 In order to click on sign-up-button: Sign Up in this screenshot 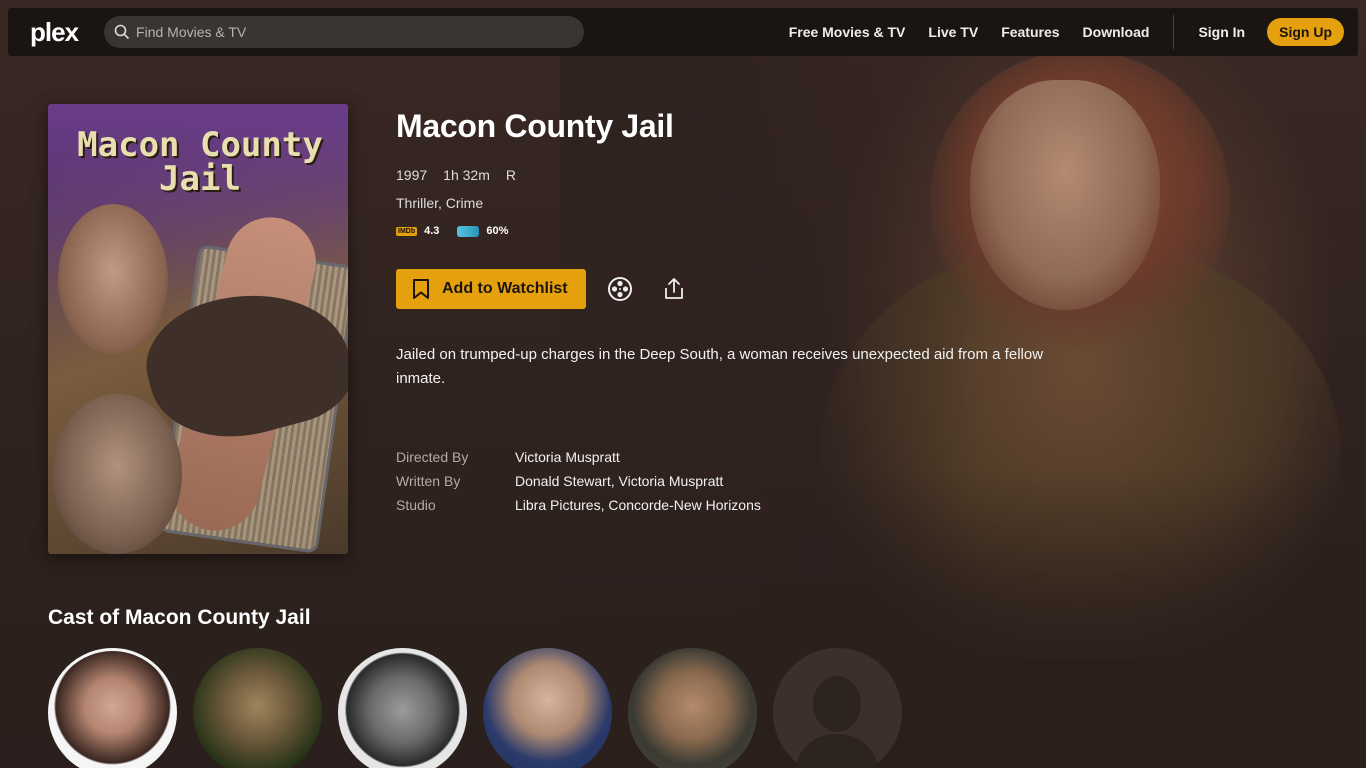, I will do `click(1305, 32)`.